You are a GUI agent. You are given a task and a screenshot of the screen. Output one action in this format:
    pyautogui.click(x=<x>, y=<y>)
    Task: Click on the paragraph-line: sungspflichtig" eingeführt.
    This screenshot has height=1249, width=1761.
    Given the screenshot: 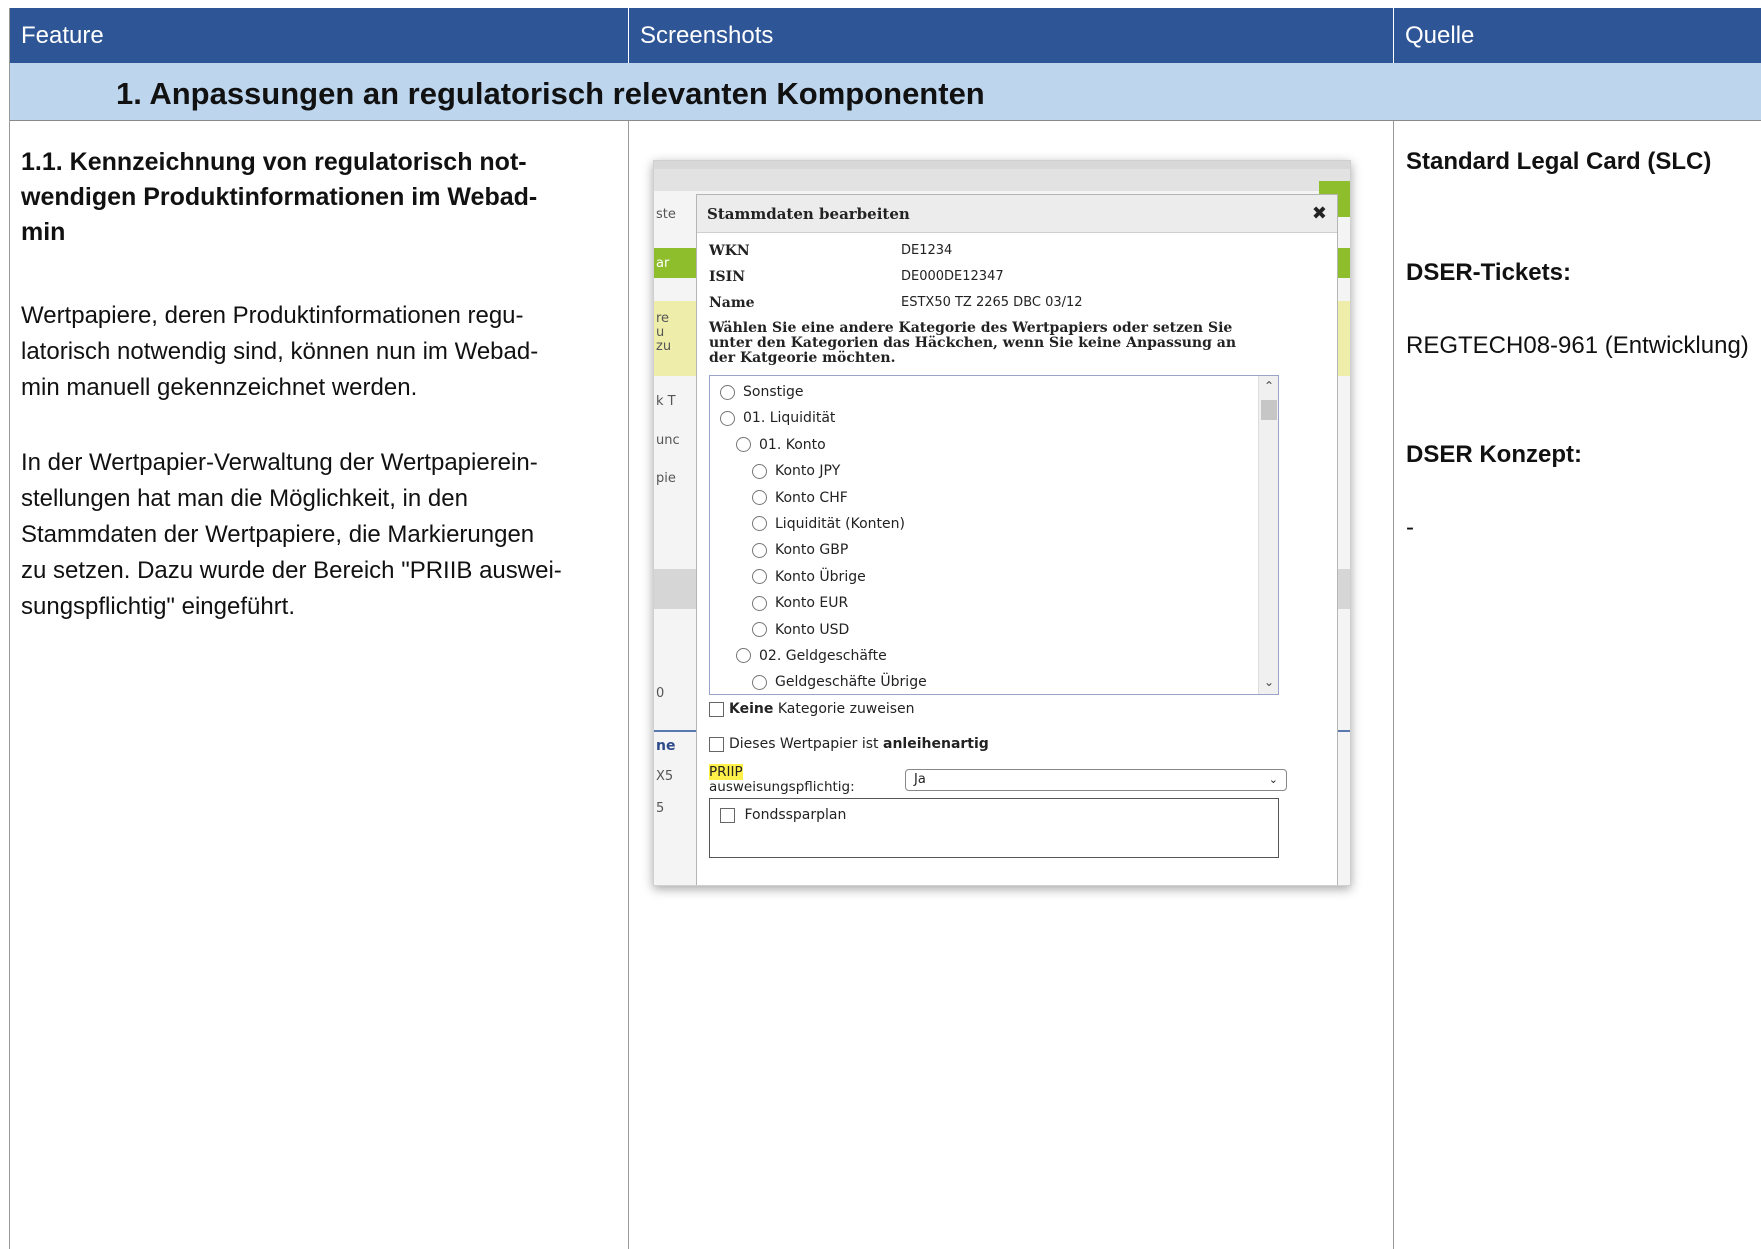 What is the action you would take?
    pyautogui.click(x=158, y=606)
    